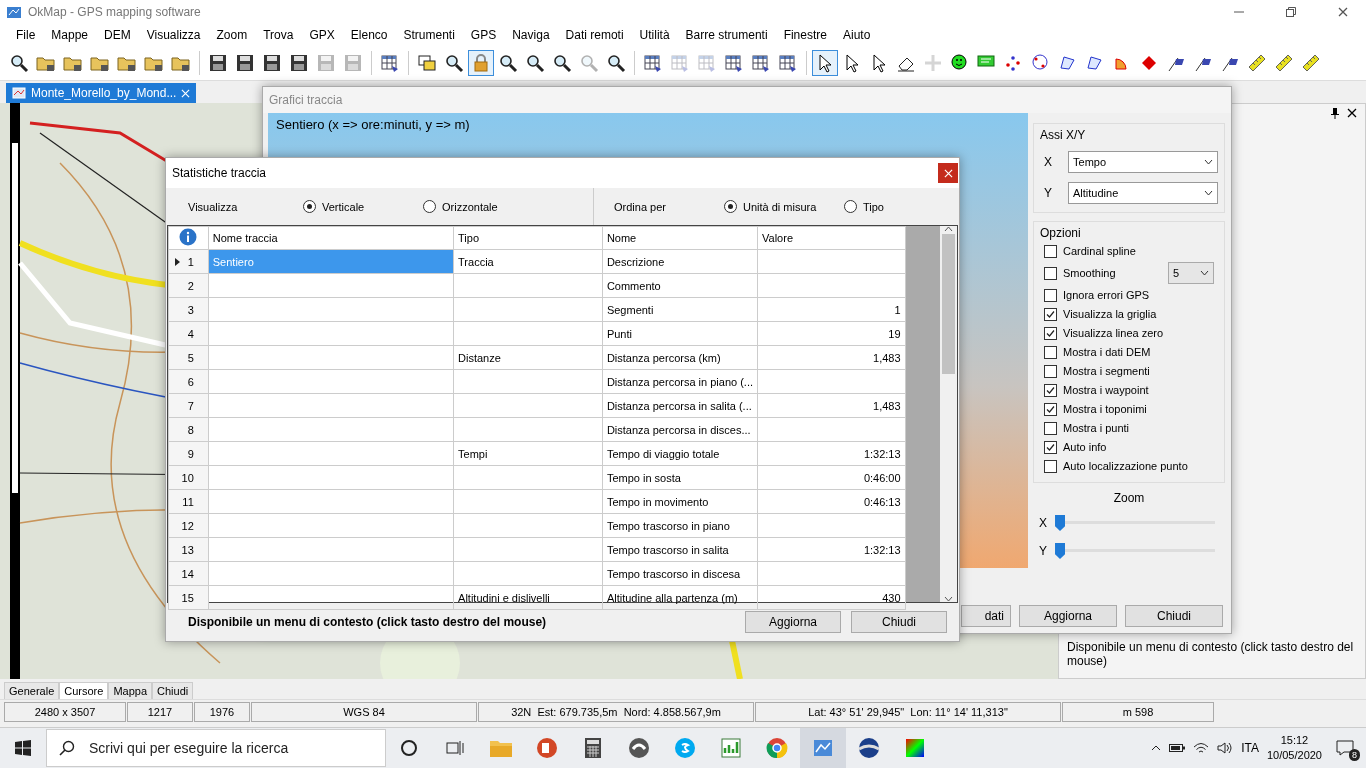  What do you see at coordinates (343, 206) in the screenshot?
I see `radio-label: Verticale` at bounding box center [343, 206].